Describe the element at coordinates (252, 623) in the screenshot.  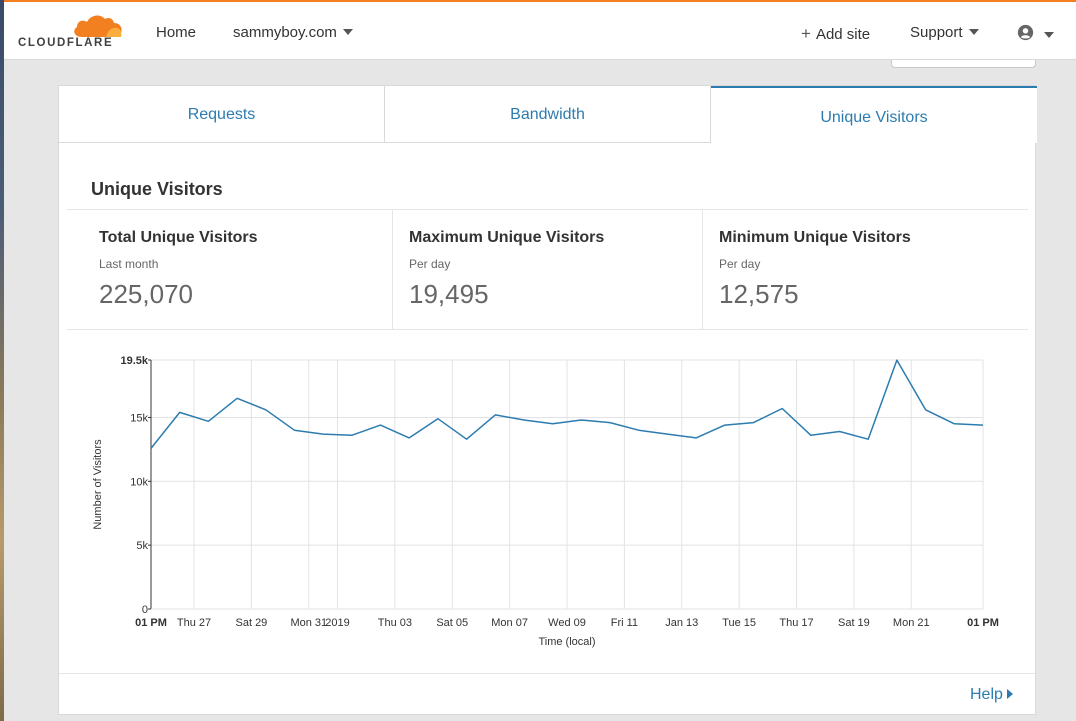
I see `x-tick-label: Sat 29` at that location.